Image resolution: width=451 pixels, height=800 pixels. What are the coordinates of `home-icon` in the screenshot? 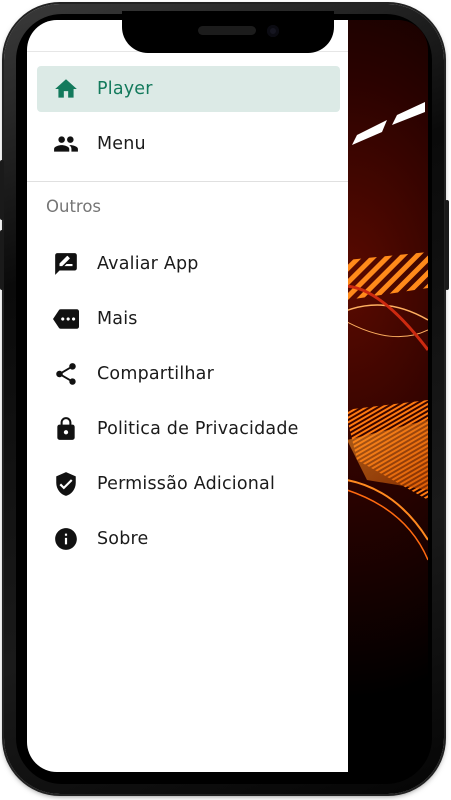 It's located at (66, 89).